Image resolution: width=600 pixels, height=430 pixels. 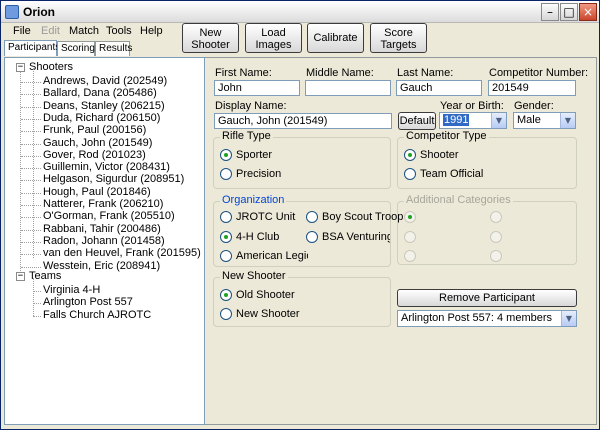 I want to click on jrotc-unit-radio, so click(x=226, y=217).